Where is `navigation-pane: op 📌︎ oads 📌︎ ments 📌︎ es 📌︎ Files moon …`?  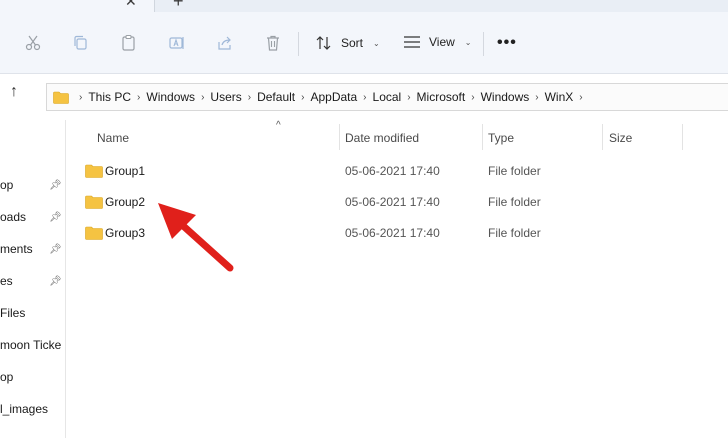 navigation-pane: op 📌︎ oads 📌︎ ments 📌︎ es 📌︎ Files moon … is located at coordinates (33, 279).